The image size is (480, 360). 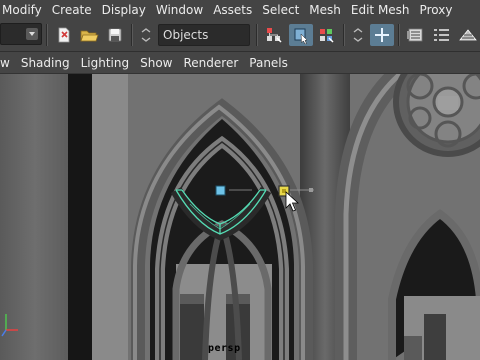 I want to click on select-by-component-button, so click(x=327, y=35).